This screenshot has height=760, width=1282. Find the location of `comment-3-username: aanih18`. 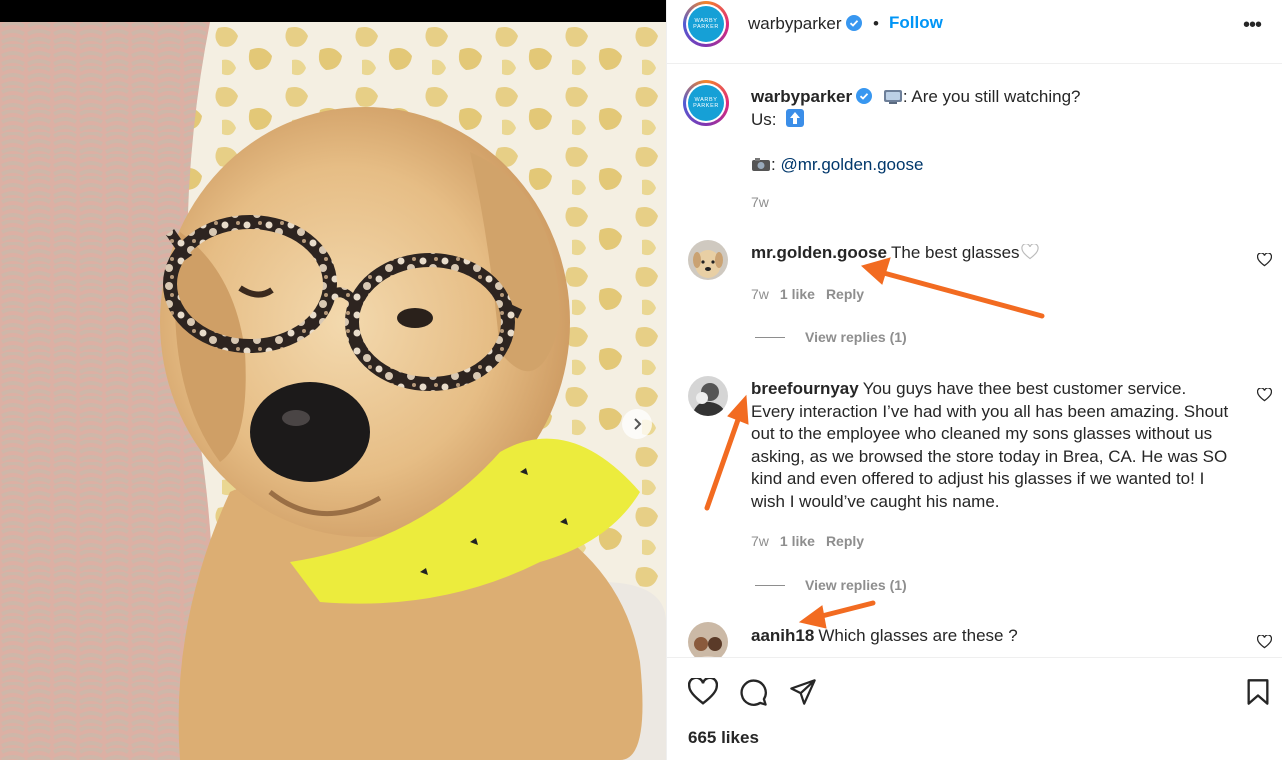

comment-3-username: aanih18 is located at coordinates (782, 635).